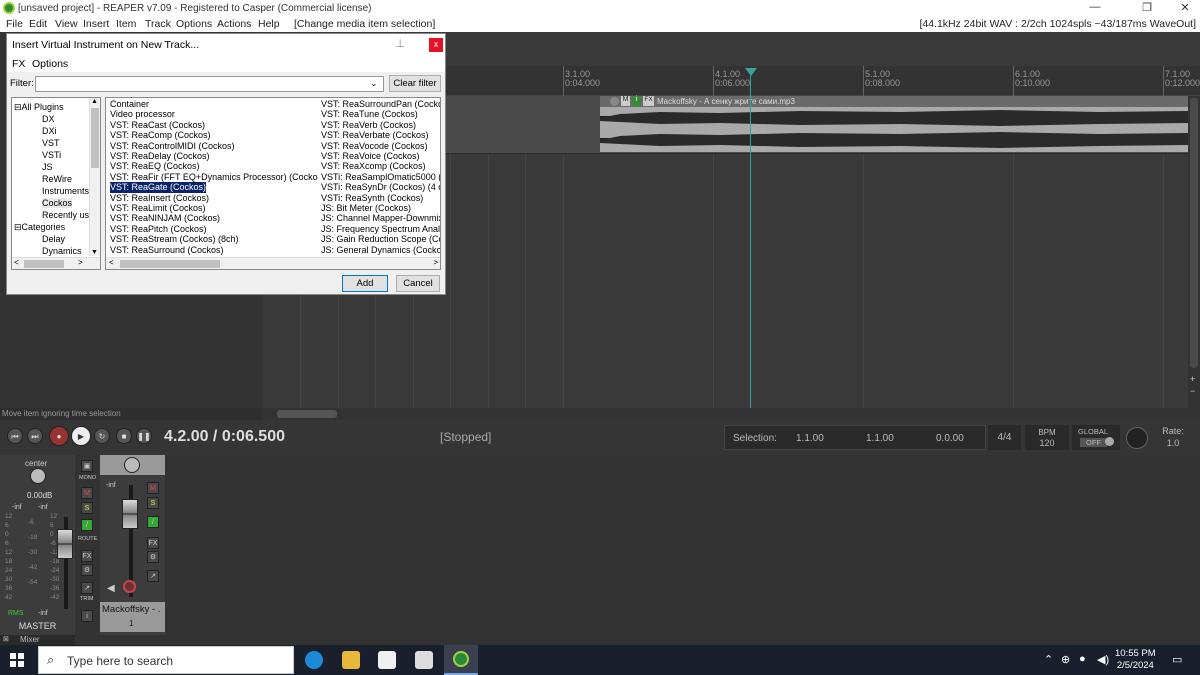 The width and height of the screenshot is (1200, 675). What do you see at coordinates (731, 414) in the screenshot?
I see `horizontal-scrollbar` at bounding box center [731, 414].